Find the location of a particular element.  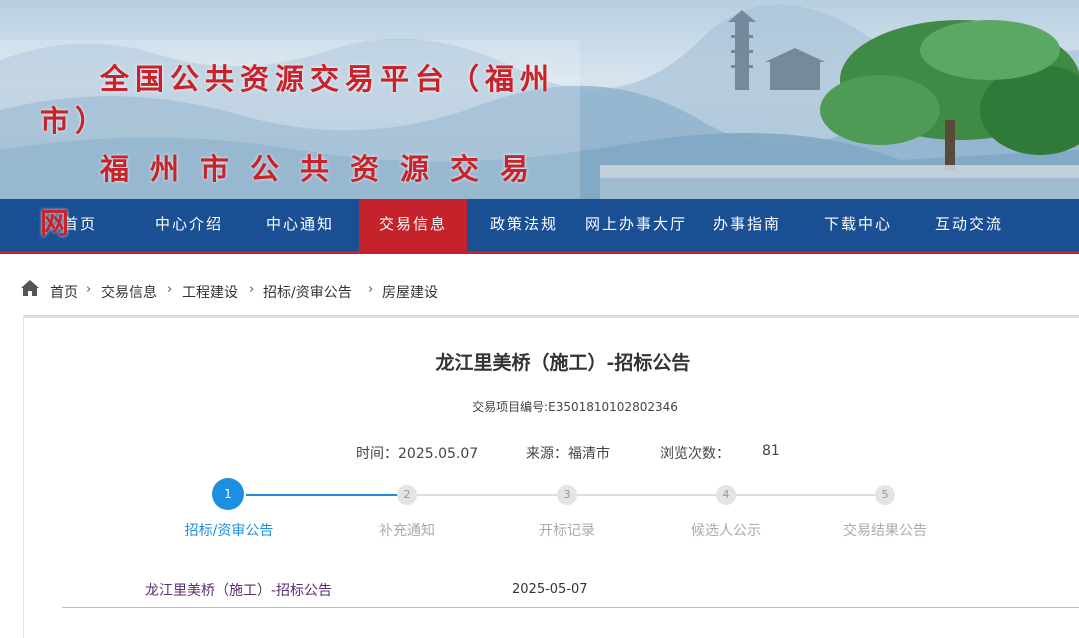

nav-item-interact: 互动交流 is located at coordinates (969, 225).